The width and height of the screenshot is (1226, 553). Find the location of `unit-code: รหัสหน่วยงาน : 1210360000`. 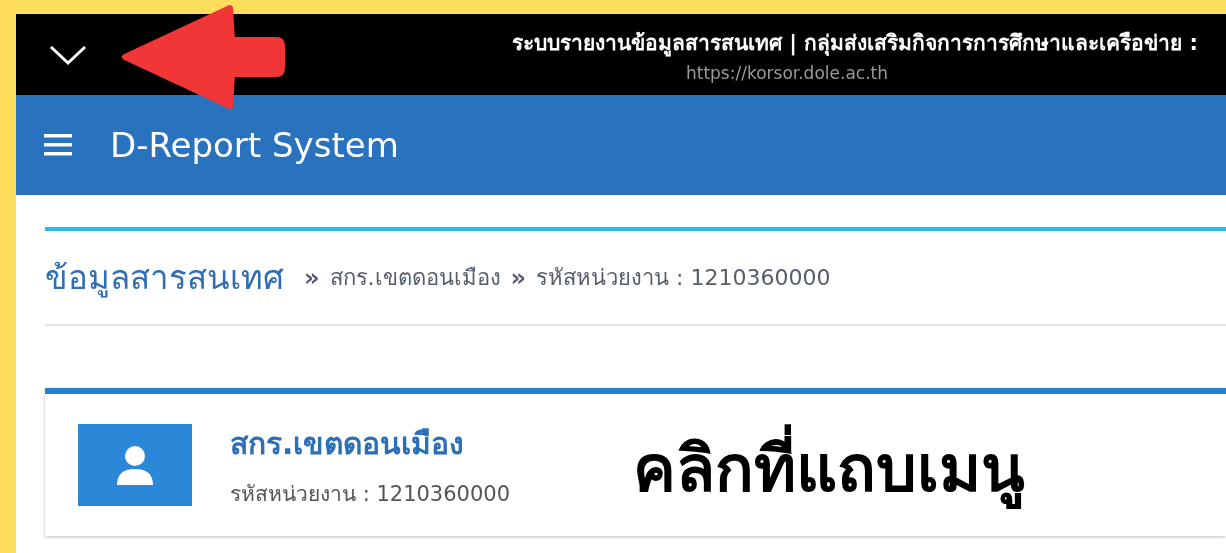

unit-code: รหัสหน่วยงาน : 1210360000 is located at coordinates (370, 494).